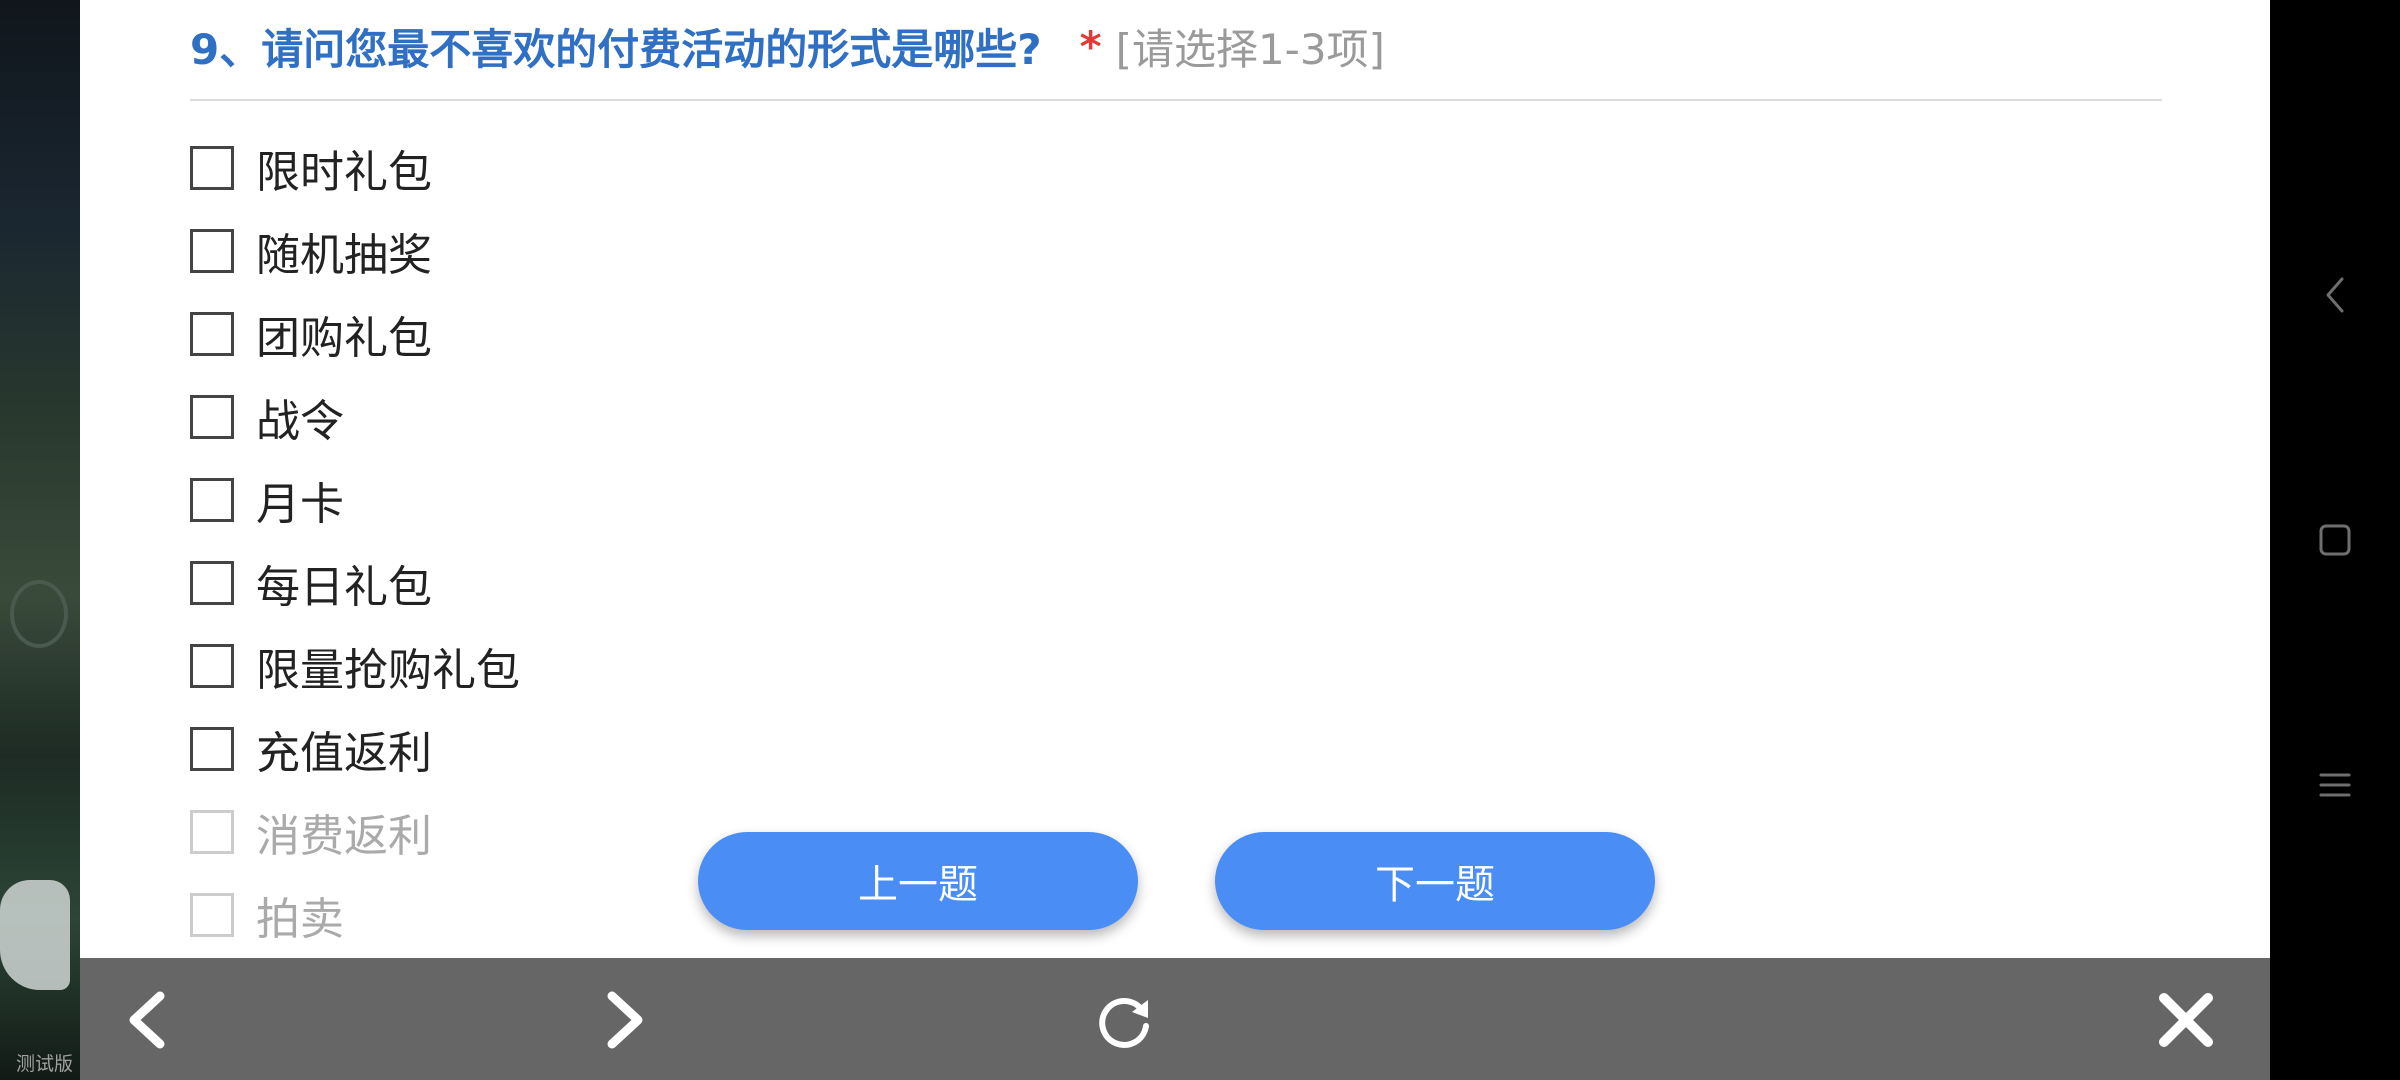 Image resolution: width=2400 pixels, height=1080 pixels. I want to click on browser-toolbar, so click(1175, 1019).